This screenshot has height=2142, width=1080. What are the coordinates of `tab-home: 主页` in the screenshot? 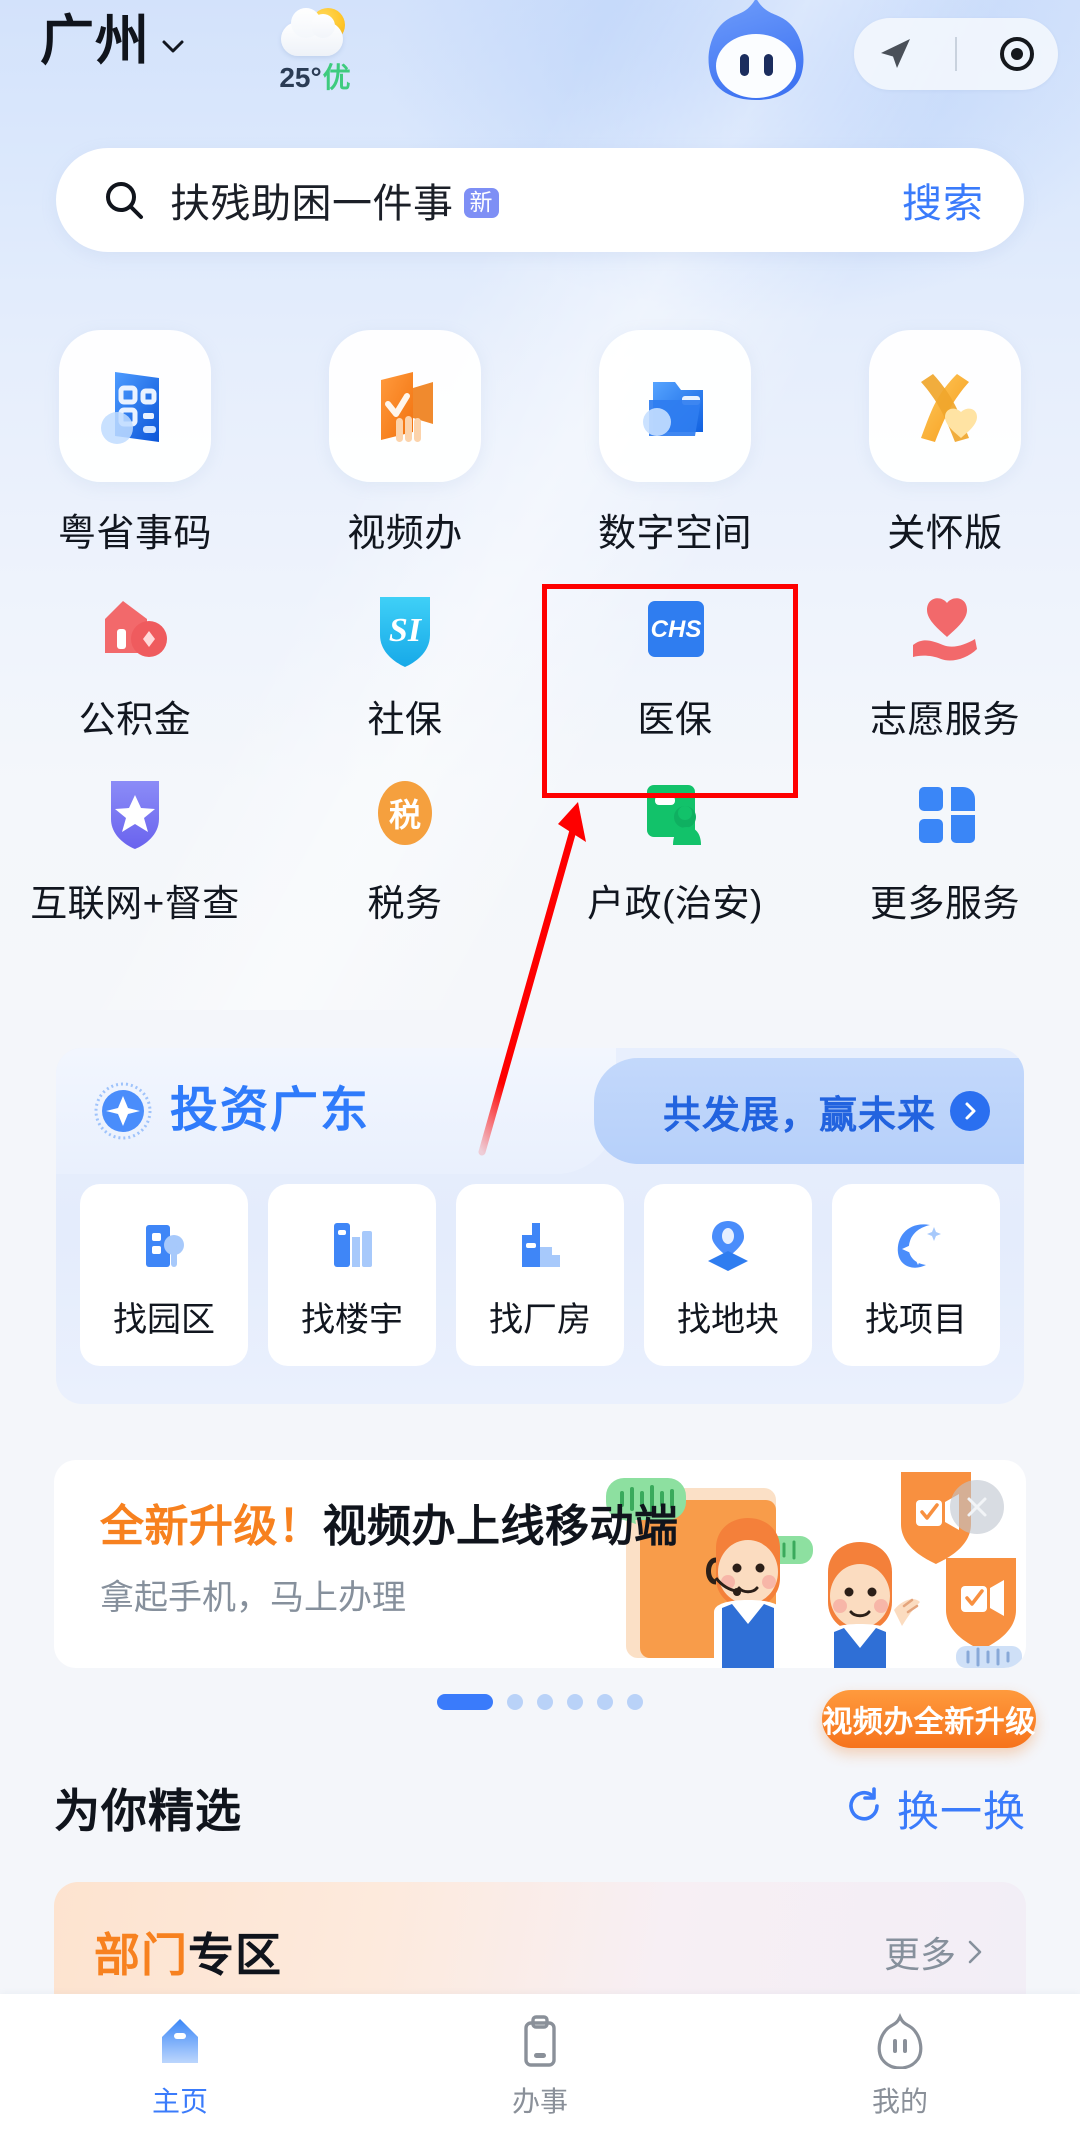 It's located at (180, 2065).